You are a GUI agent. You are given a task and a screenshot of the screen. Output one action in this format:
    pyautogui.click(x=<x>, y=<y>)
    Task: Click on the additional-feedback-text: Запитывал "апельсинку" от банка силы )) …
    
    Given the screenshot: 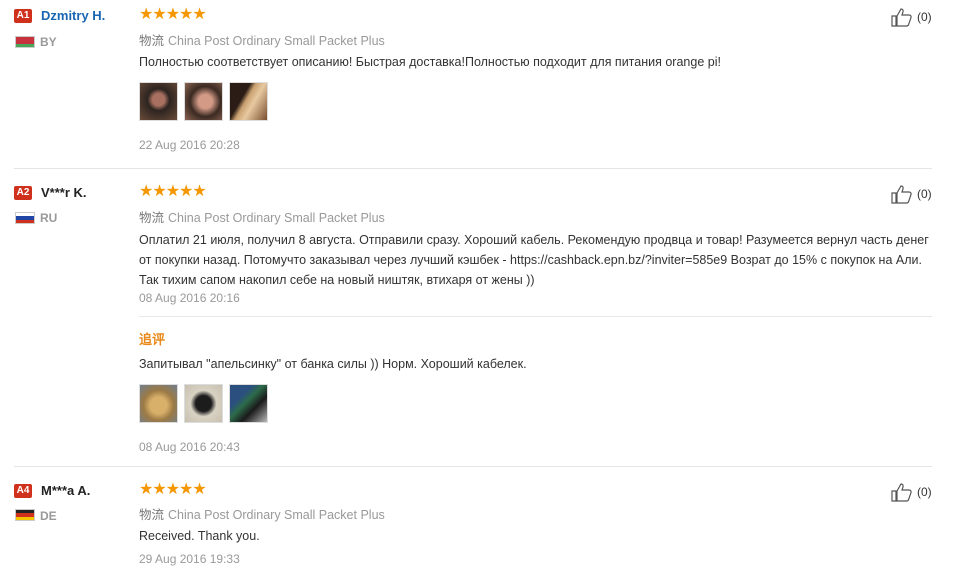 What is the action you would take?
    pyautogui.click(x=333, y=364)
    